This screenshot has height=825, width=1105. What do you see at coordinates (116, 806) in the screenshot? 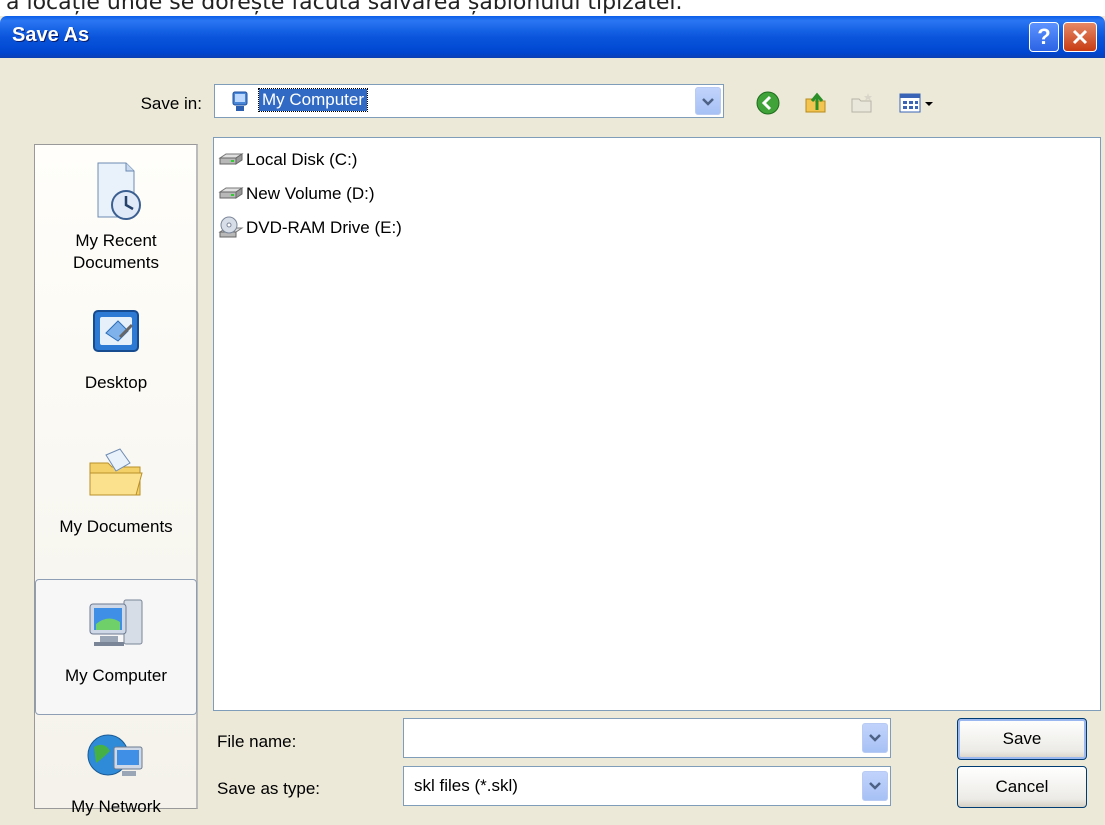
I see `place-label: My Network` at bounding box center [116, 806].